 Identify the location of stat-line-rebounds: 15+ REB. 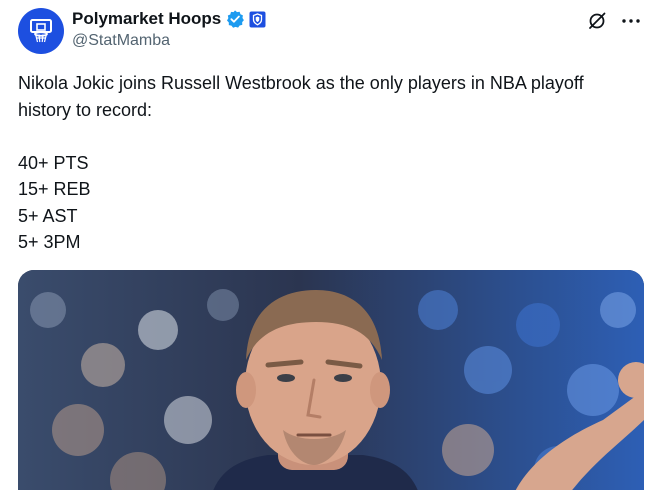
(54, 189).